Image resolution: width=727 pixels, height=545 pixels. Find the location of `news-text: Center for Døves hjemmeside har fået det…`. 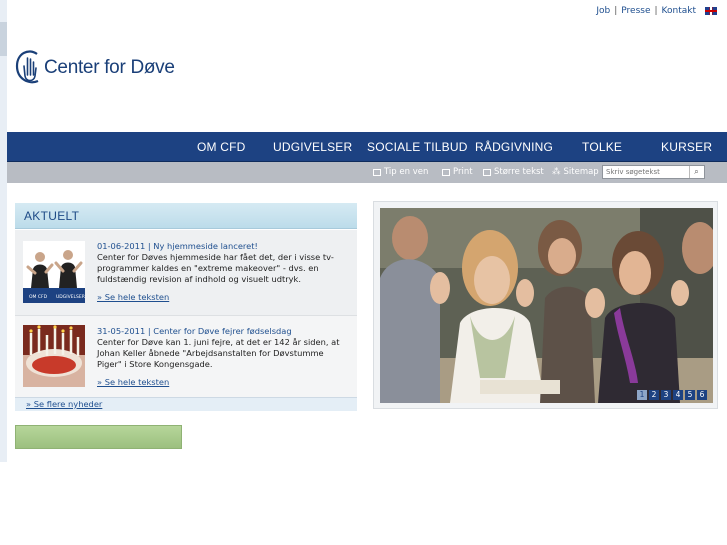

news-text: Center for Døves hjemmeside har fået det… is located at coordinates (215, 268).